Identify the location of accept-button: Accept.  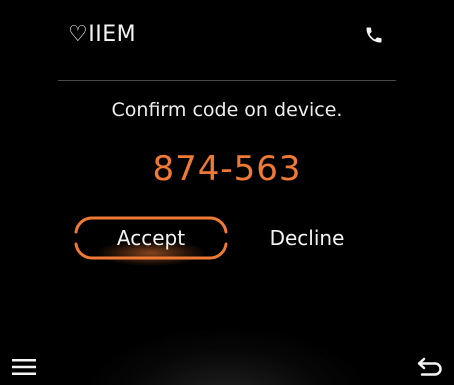
(151, 240).